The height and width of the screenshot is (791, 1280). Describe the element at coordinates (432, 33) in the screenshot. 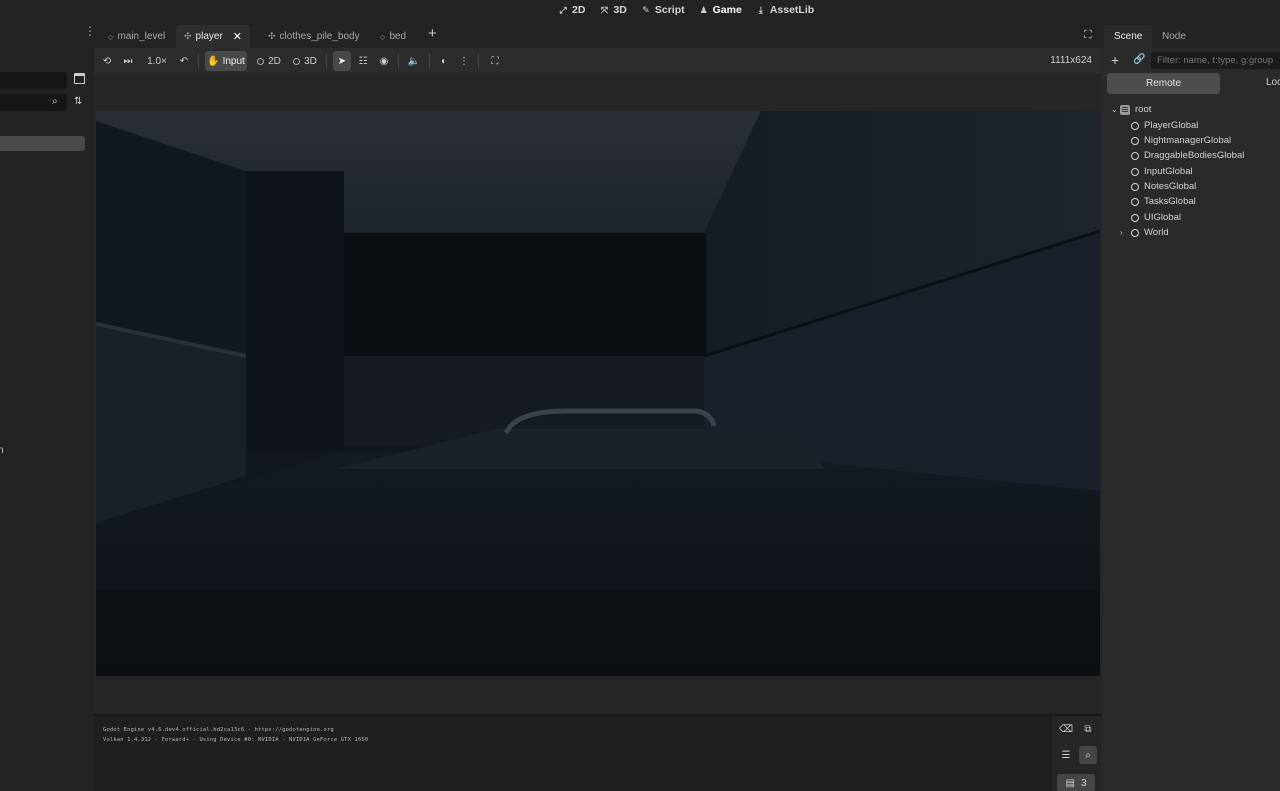

I see `add-tab-button: +` at that location.